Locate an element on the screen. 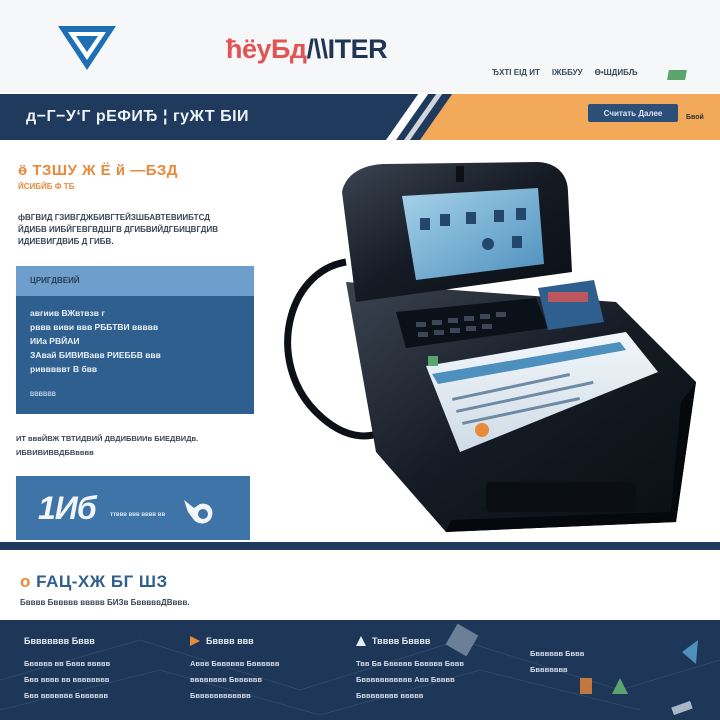 The width and height of the screenshot is (720, 720). stat-number: 1Иб is located at coordinates (67, 508).